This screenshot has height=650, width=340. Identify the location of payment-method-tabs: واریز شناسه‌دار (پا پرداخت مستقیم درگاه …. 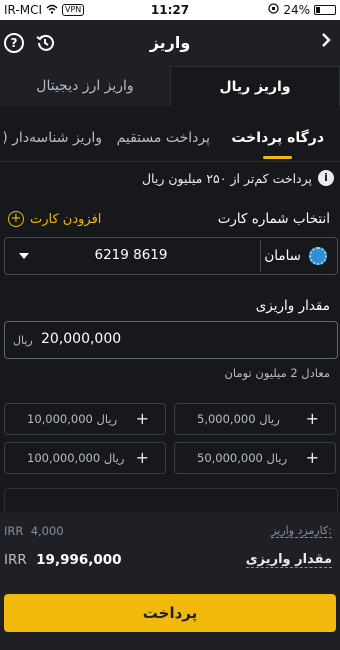
(170, 140).